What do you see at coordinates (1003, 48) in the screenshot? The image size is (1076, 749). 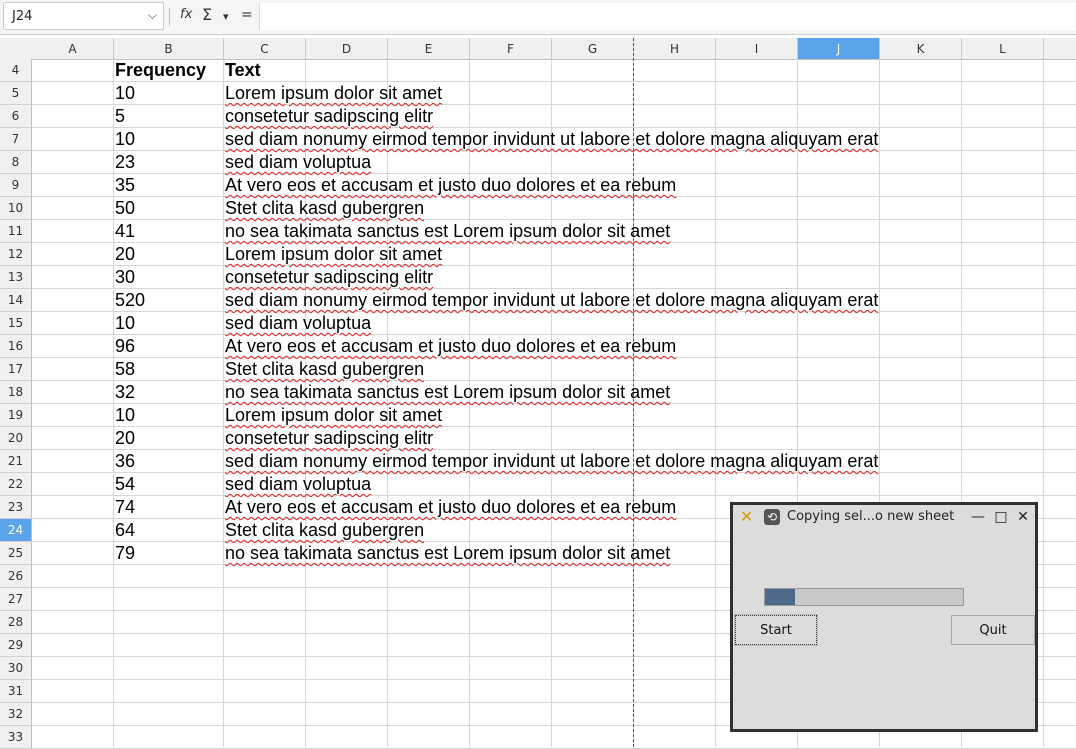 I see `column-header-l: L` at bounding box center [1003, 48].